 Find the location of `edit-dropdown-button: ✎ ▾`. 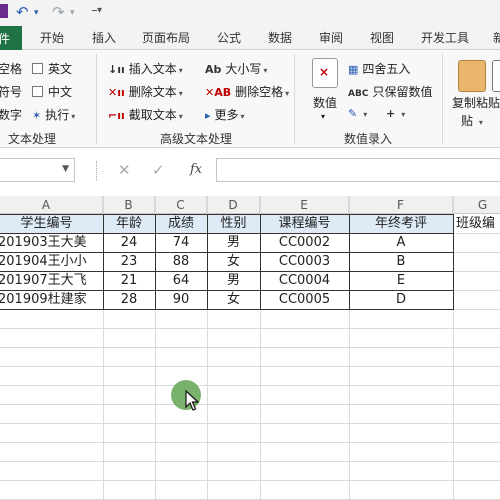

edit-dropdown-button: ✎ ▾ is located at coordinates (357, 113).